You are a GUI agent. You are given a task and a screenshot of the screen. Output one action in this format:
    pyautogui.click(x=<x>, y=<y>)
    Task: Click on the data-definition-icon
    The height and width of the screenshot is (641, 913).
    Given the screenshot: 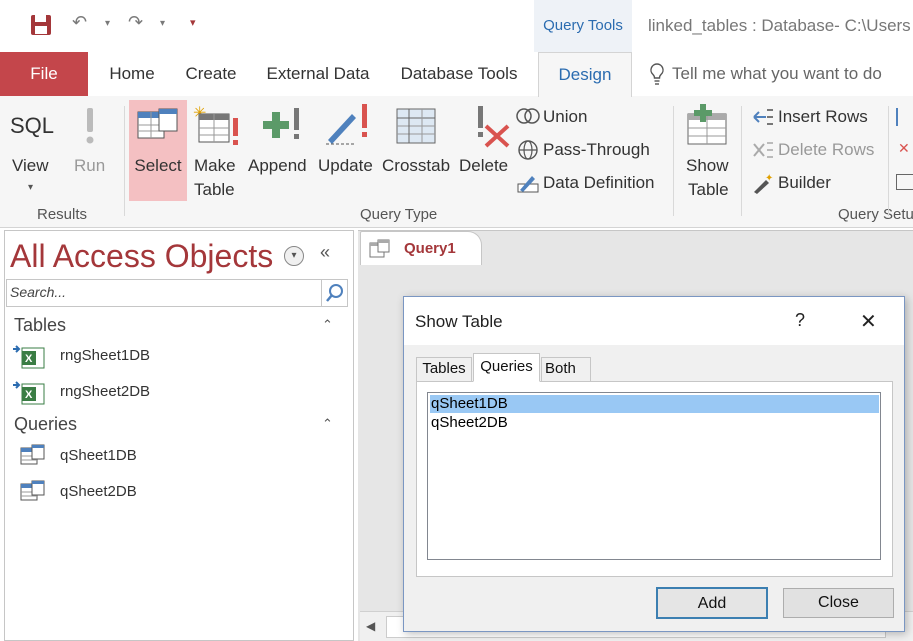 What is the action you would take?
    pyautogui.click(x=528, y=185)
    